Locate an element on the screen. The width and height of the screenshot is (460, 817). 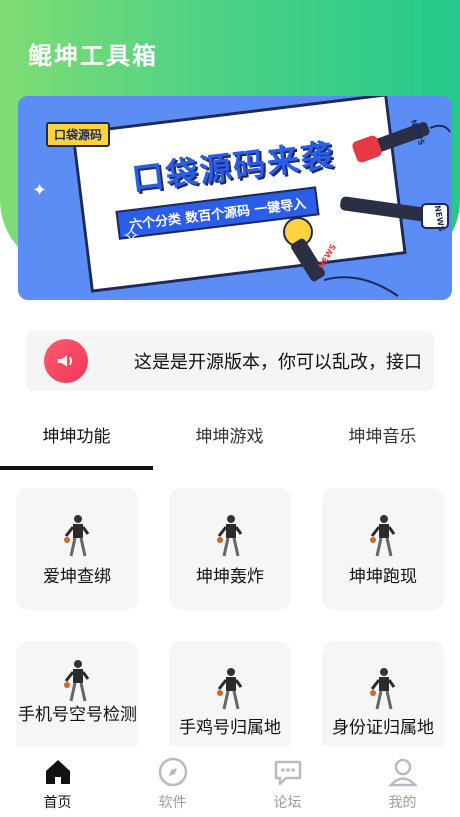
tool-card: 爱坤查绑 is located at coordinates (77, 549).